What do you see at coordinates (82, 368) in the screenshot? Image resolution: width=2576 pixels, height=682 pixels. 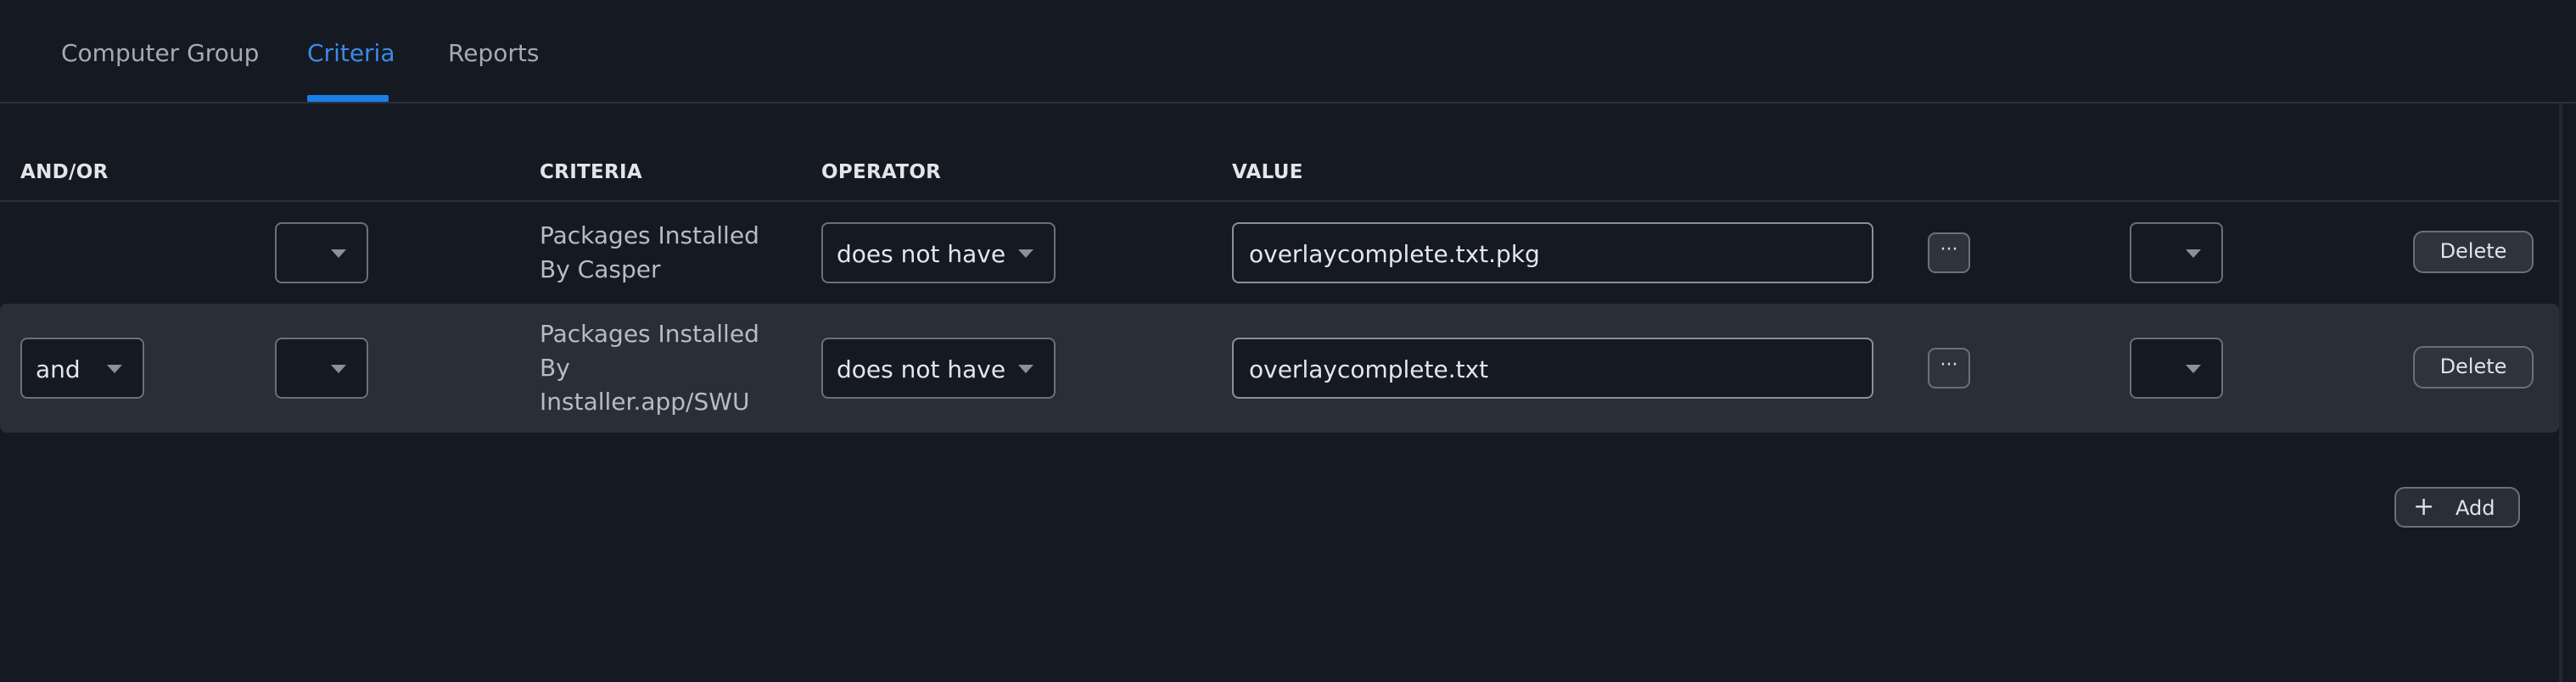 I see `and-or-select: and` at bounding box center [82, 368].